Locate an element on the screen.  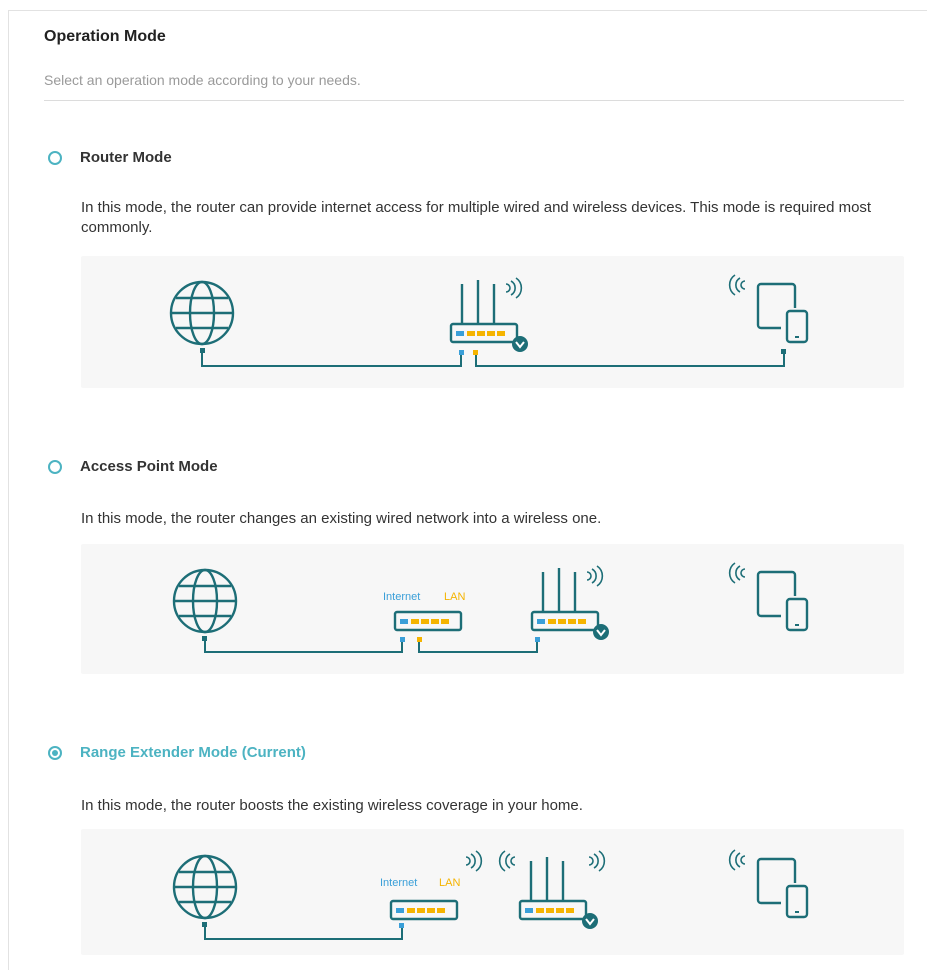
divider is located at coordinates (474, 100).